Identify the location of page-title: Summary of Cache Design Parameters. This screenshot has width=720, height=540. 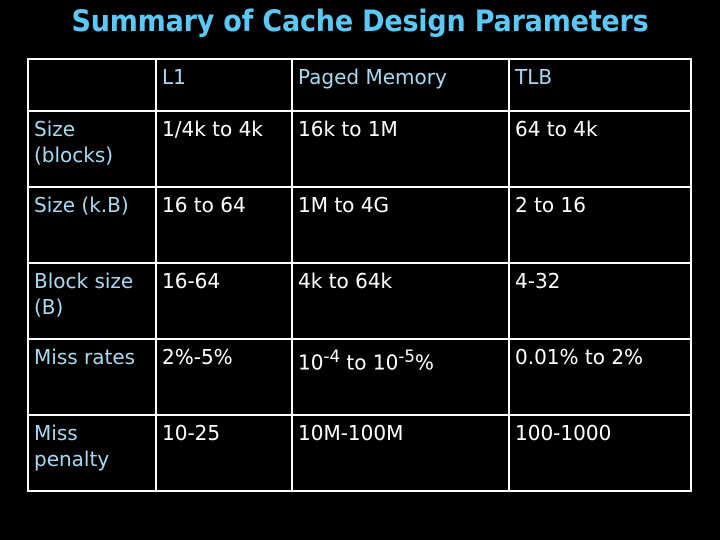
(360, 21).